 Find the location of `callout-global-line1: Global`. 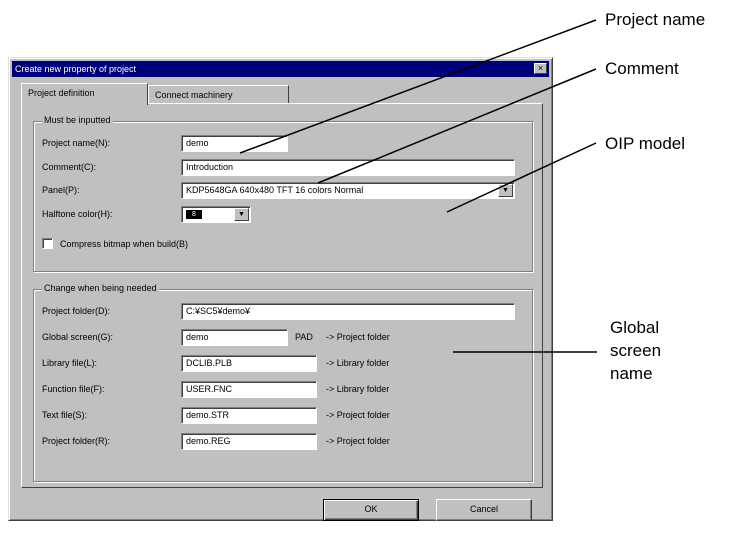

callout-global-line1: Global is located at coordinates (635, 327).